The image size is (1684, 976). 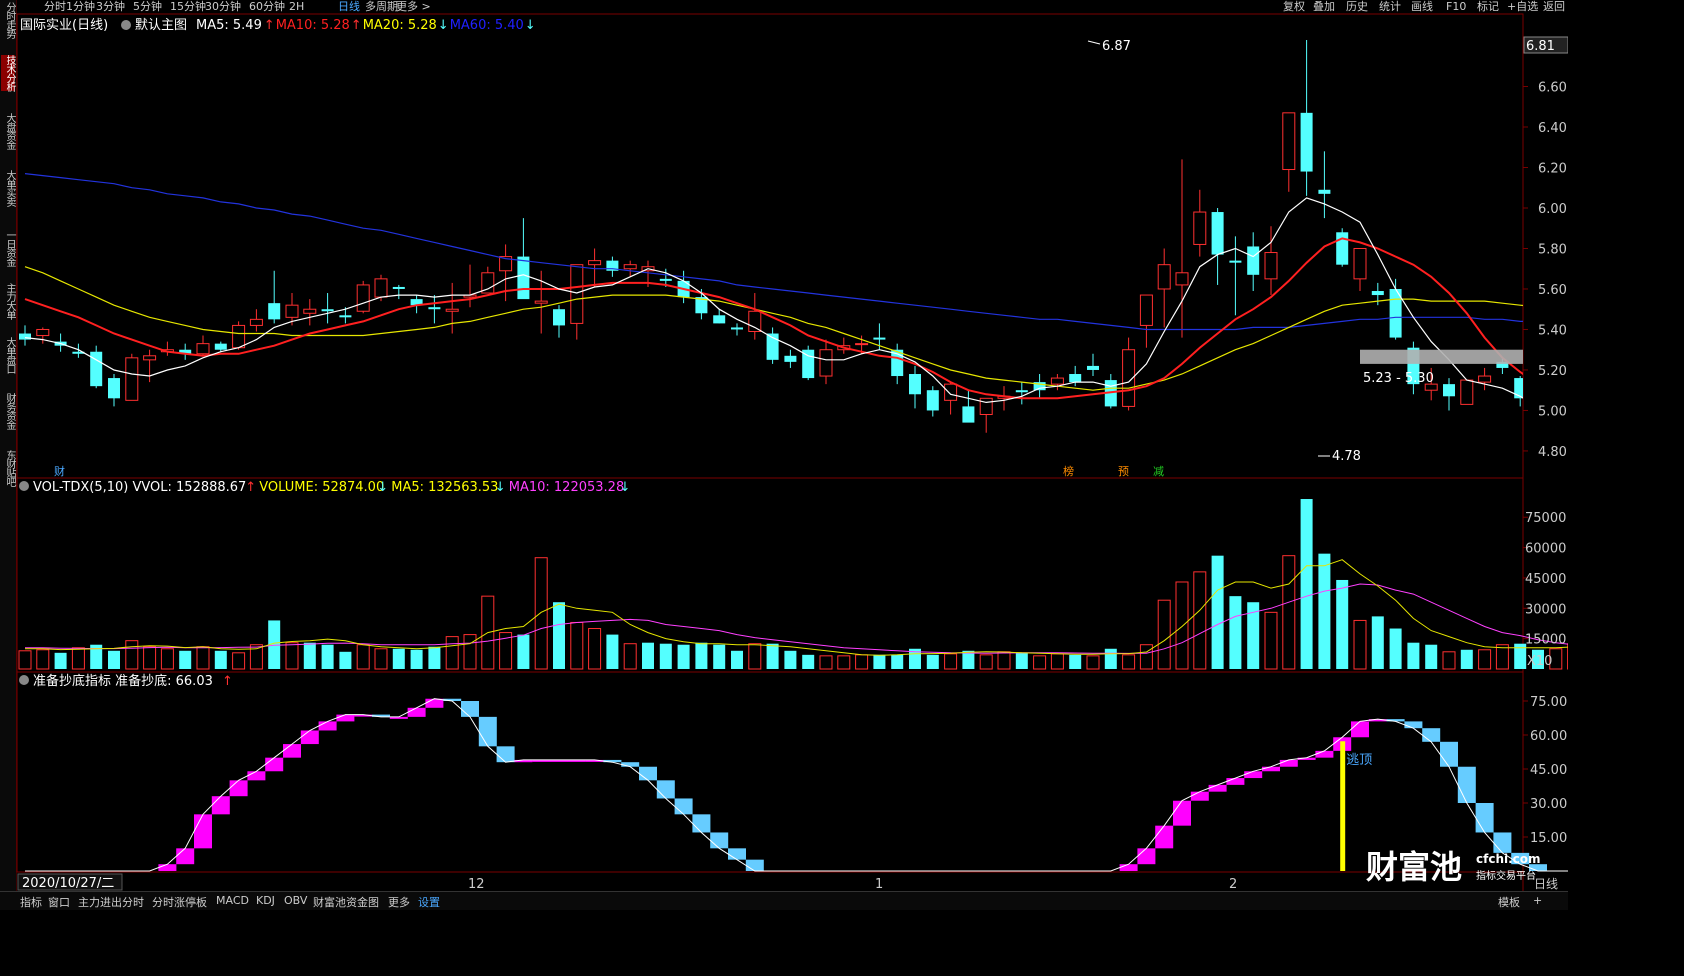 I want to click on bottom-tab: 窗口, so click(x=59, y=902).